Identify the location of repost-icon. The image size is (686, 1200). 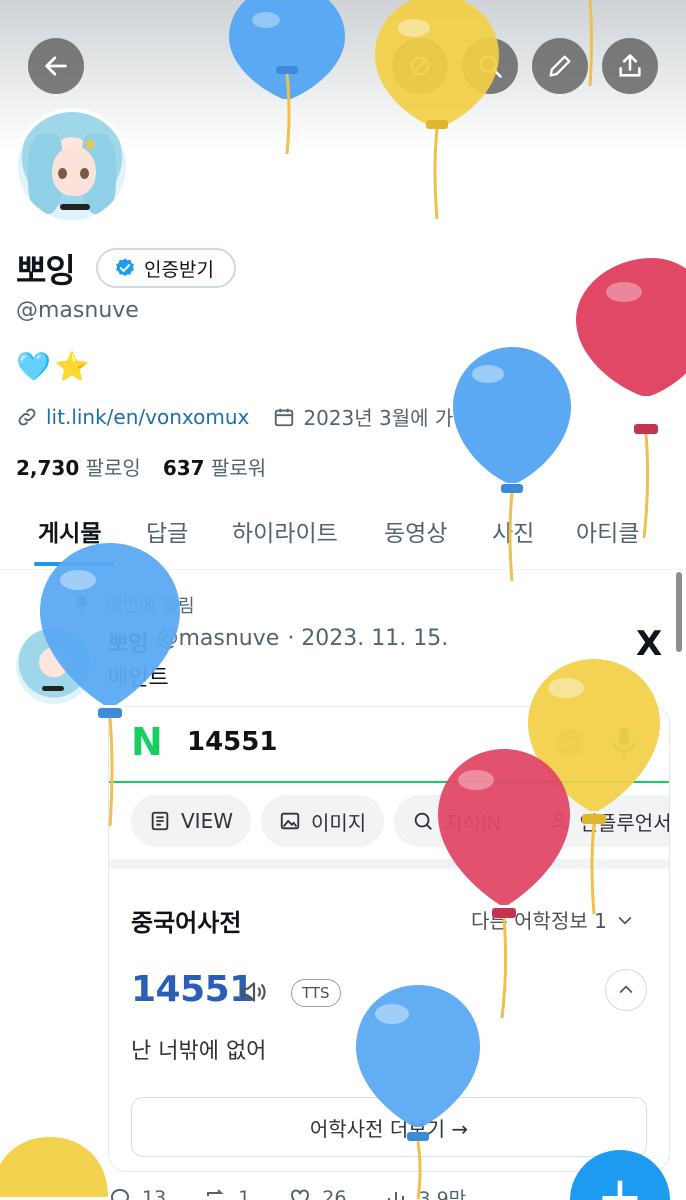
(216, 1194).